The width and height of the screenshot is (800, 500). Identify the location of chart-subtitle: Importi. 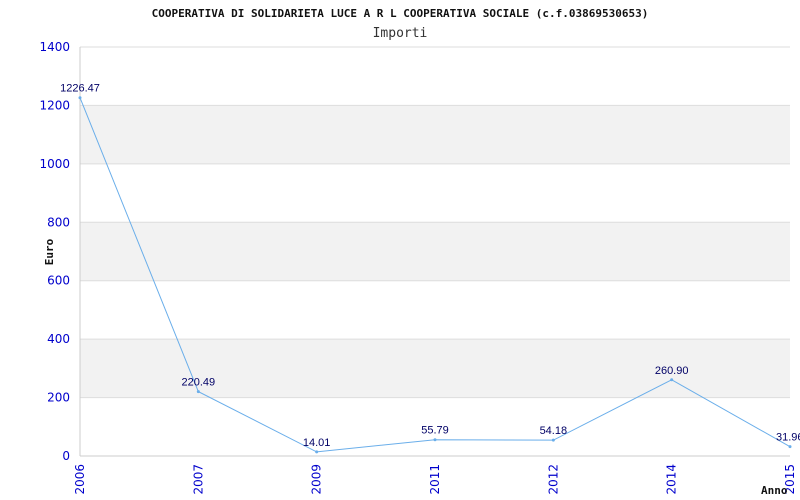
(400, 33).